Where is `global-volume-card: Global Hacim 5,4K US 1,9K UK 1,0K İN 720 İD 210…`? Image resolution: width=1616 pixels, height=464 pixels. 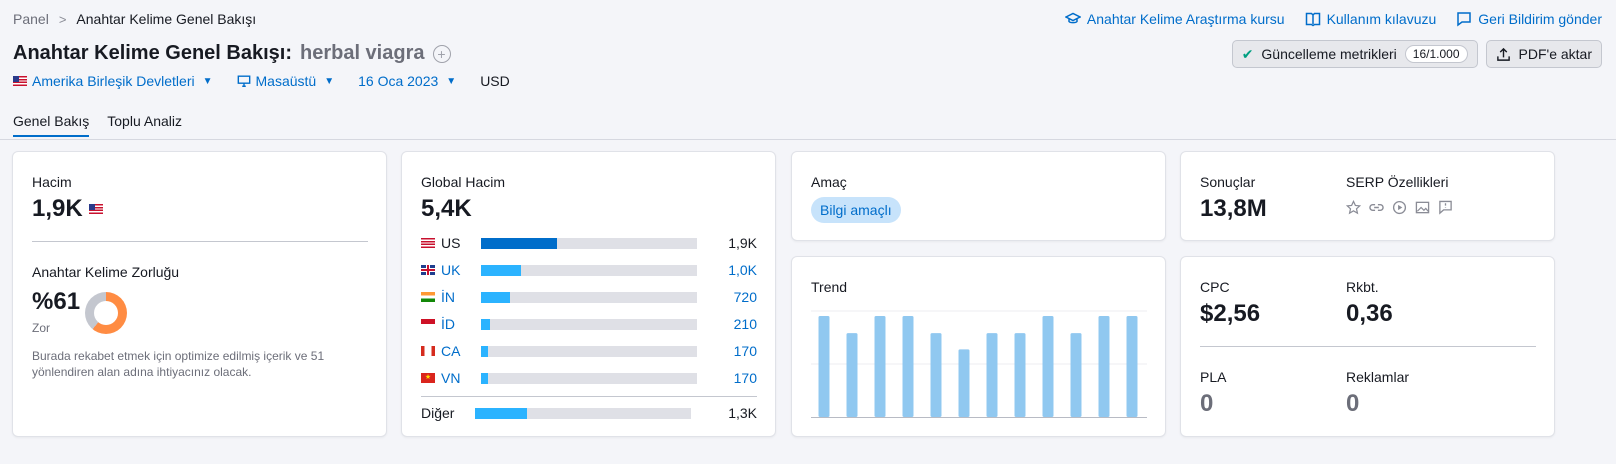
global-volume-card: Global Hacim 5,4K US 1,9K UK 1,0K İN 720 İD 210… is located at coordinates (588, 294).